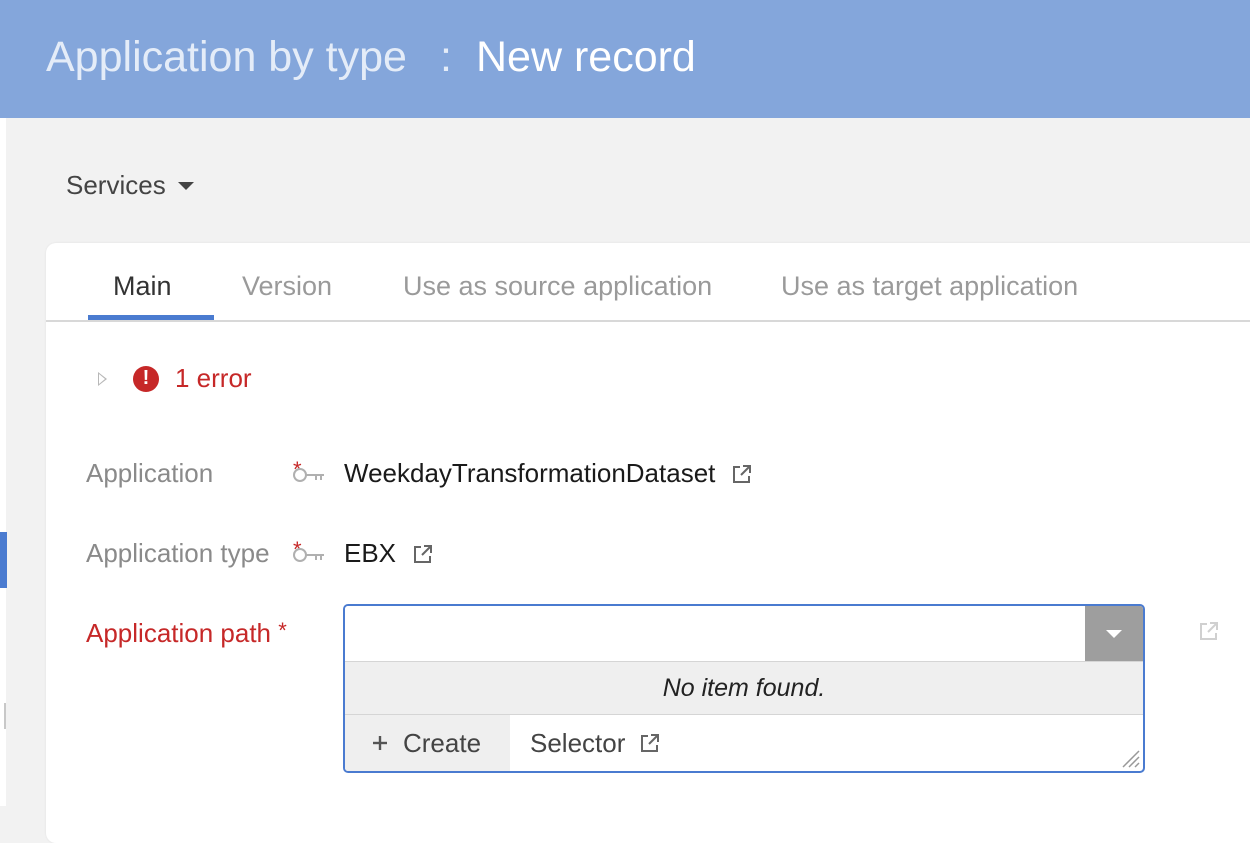 This screenshot has height=843, width=1250. I want to click on left-panel-splitter, so click(5, 716).